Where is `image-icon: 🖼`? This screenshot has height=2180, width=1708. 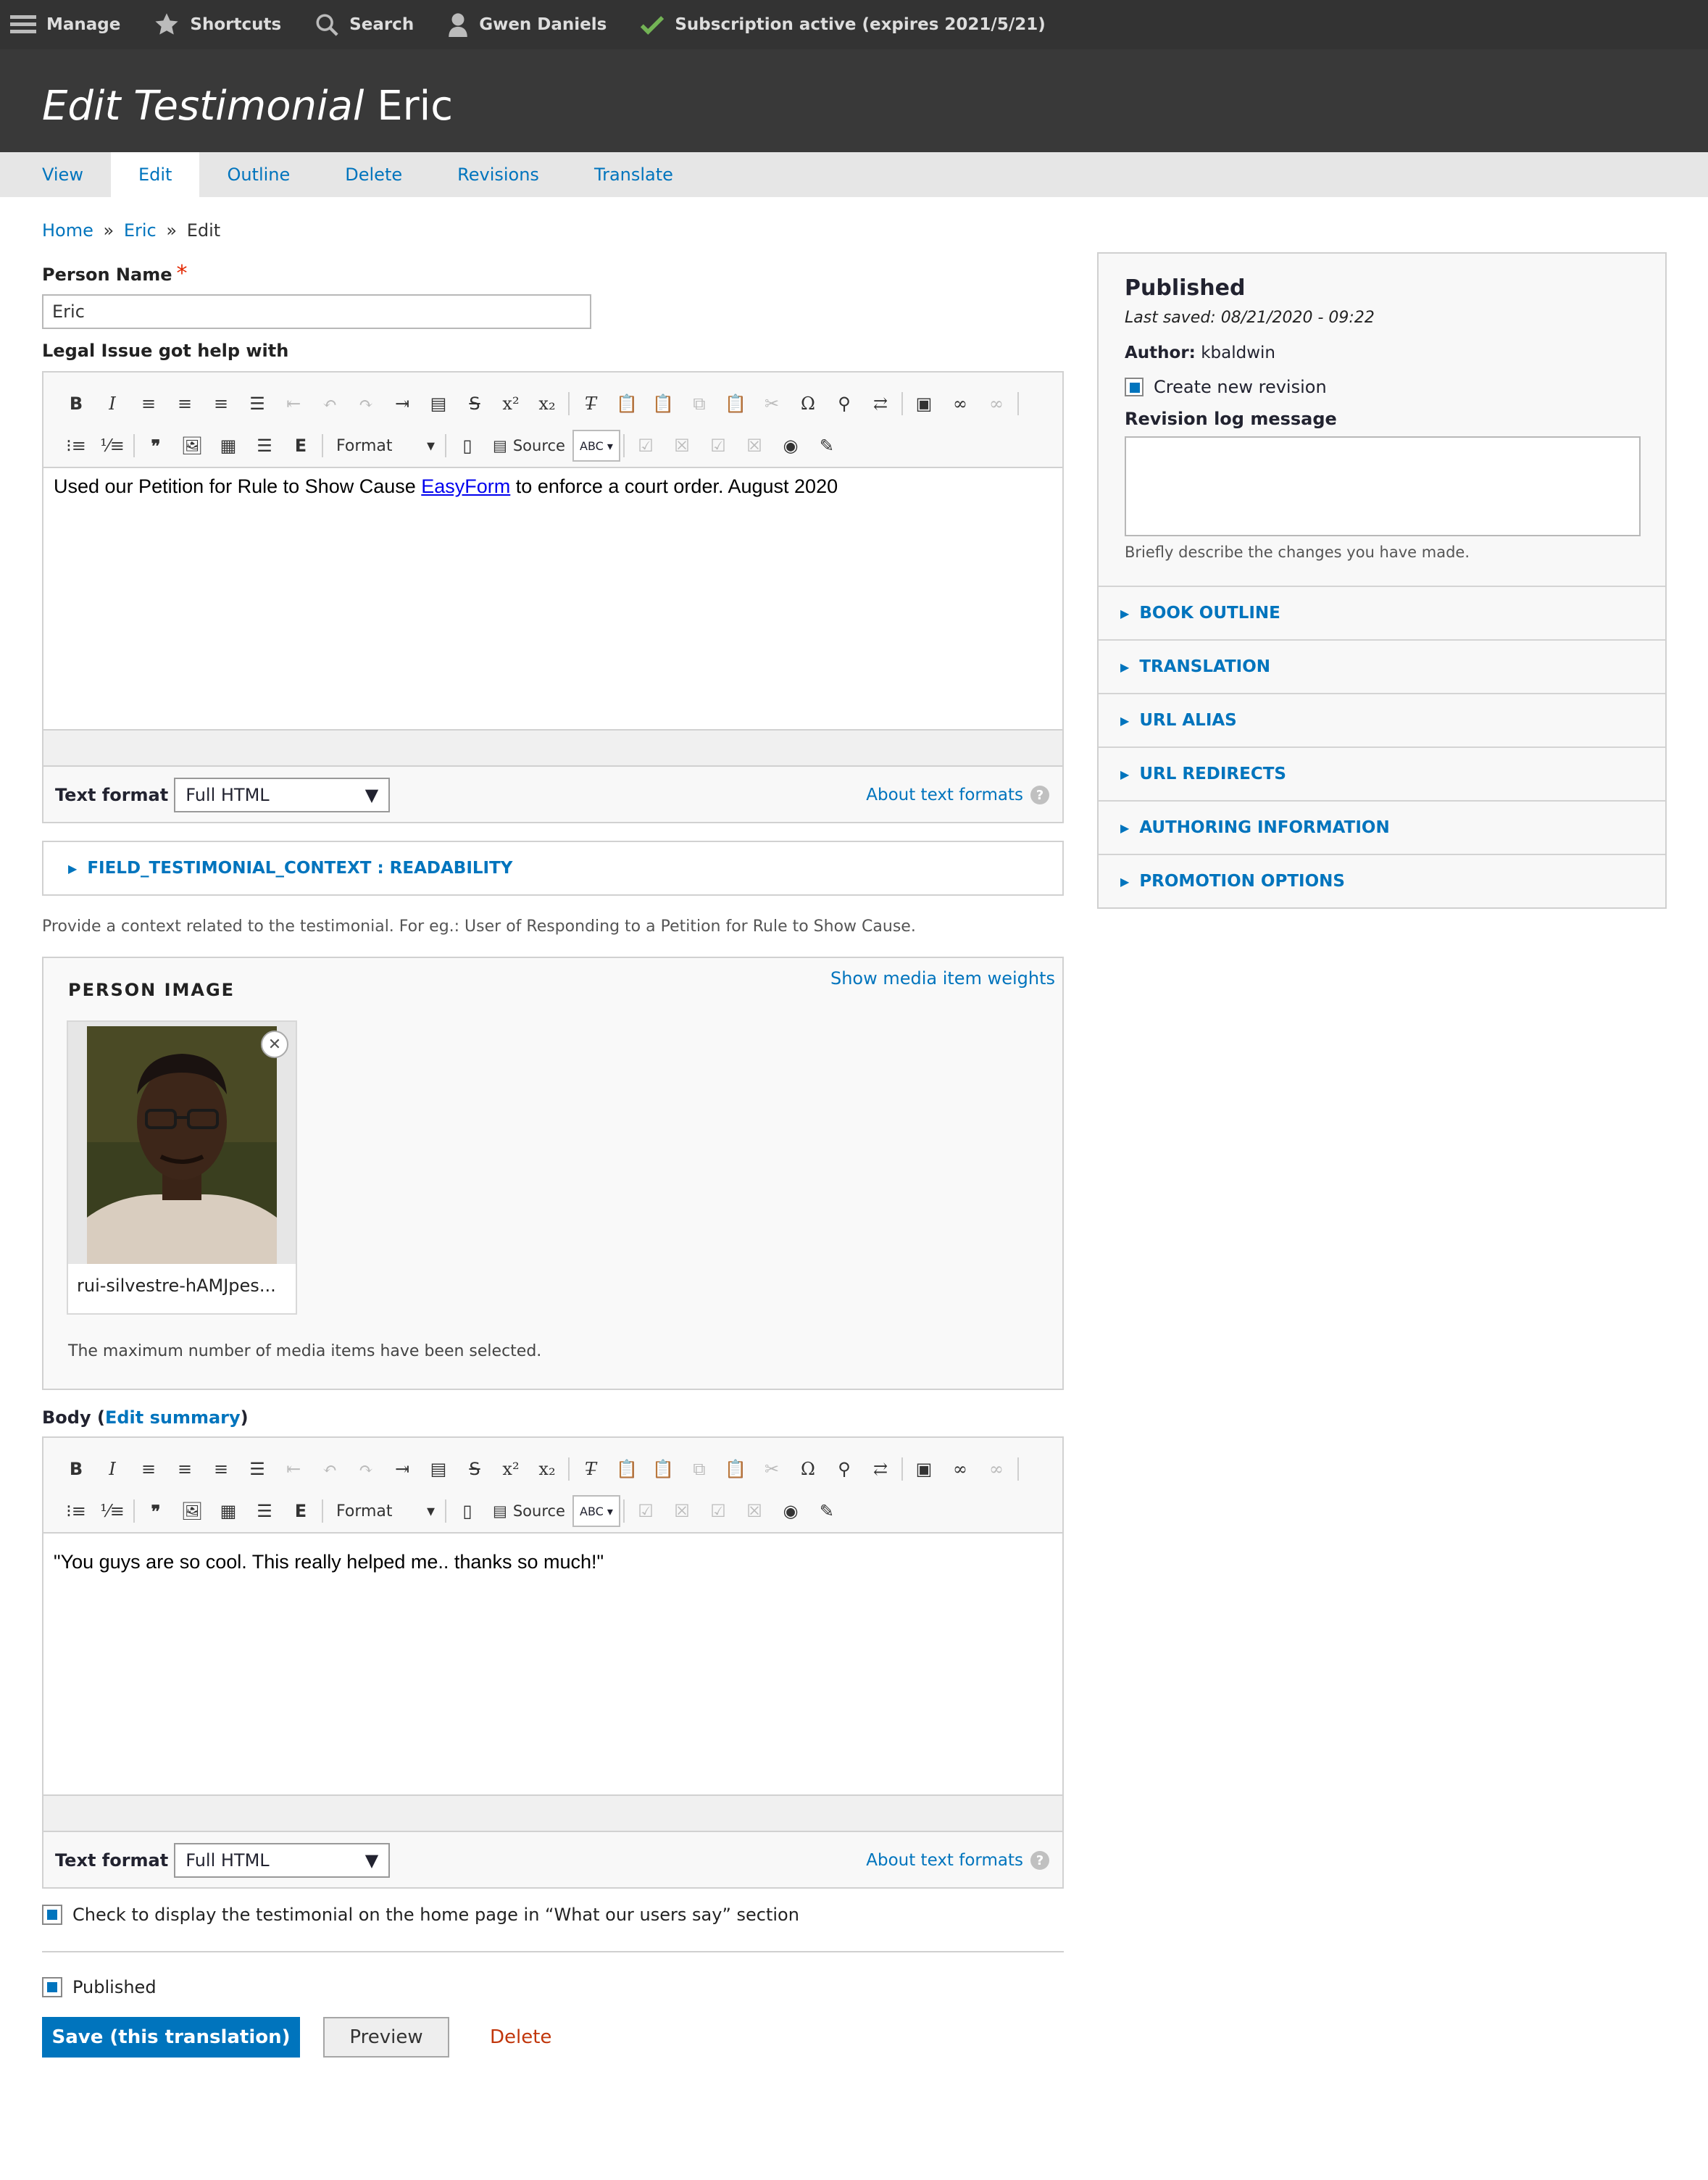
image-icon: 🖼 is located at coordinates (192, 1511).